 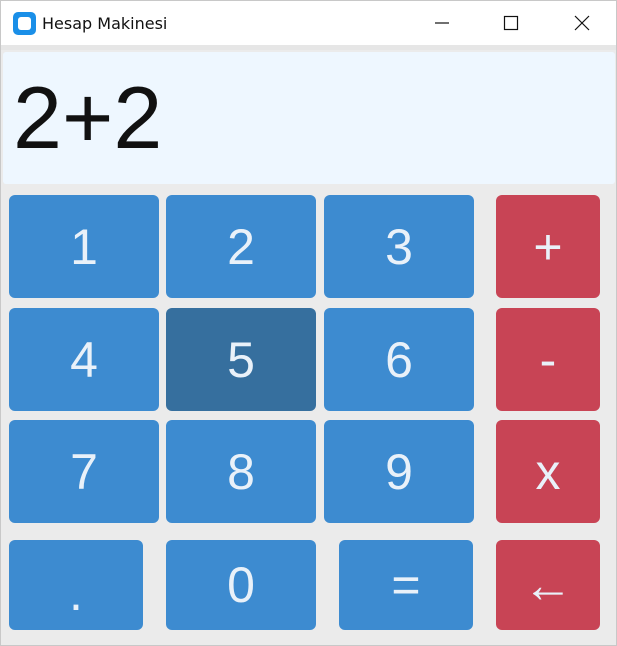 What do you see at coordinates (399, 246) in the screenshot?
I see `key-3: 3` at bounding box center [399, 246].